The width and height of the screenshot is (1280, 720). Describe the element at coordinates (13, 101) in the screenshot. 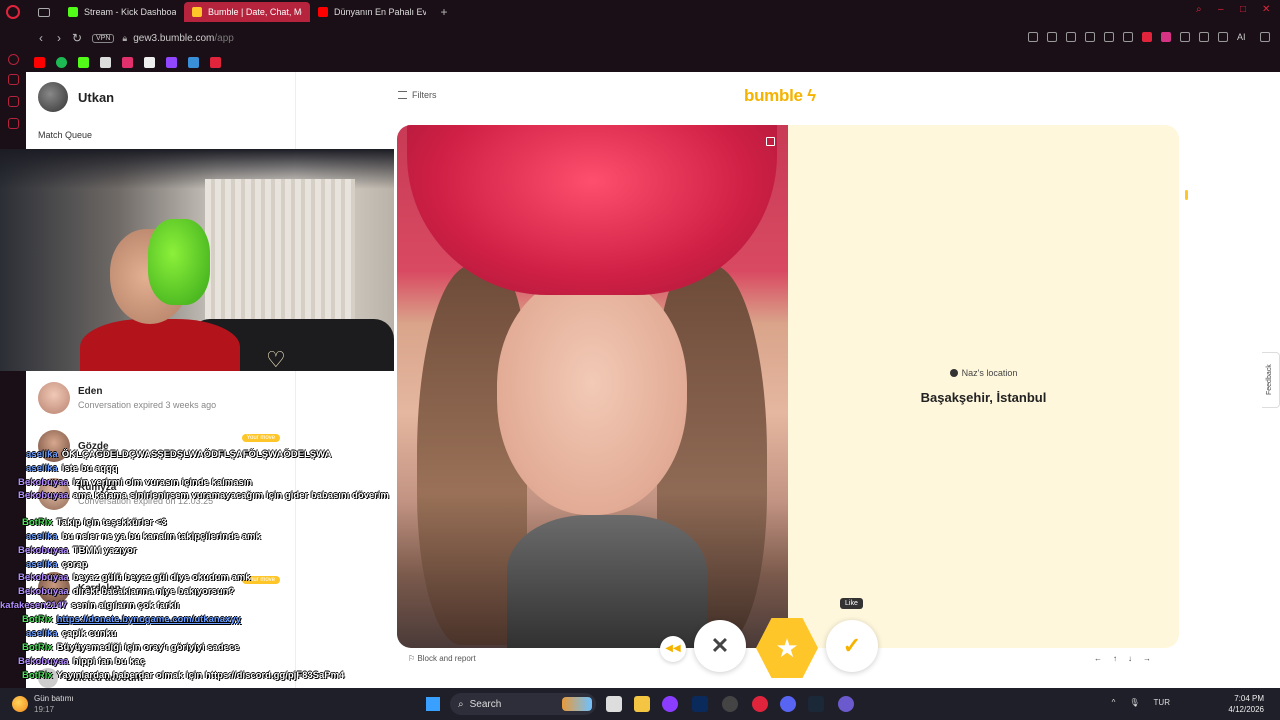

I see `messenger-icon` at that location.